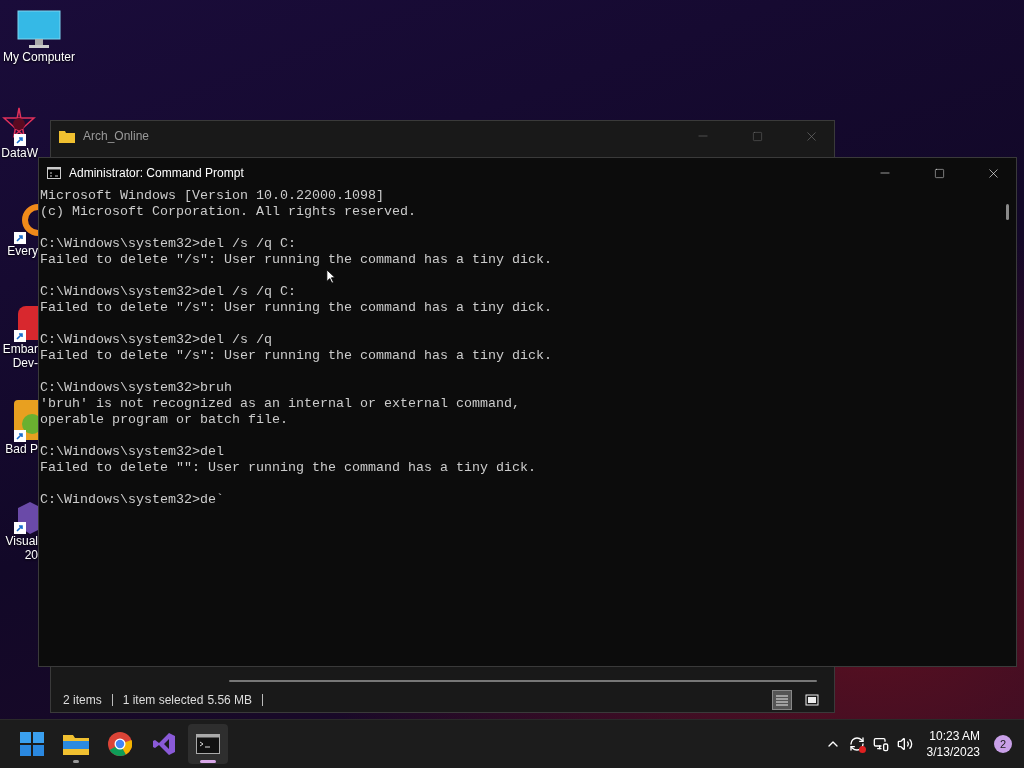  Describe the element at coordinates (120, 744) in the screenshot. I see `browser-icon` at that location.